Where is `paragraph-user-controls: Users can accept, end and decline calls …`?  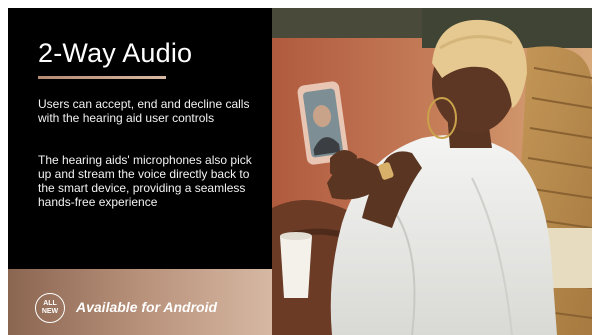 paragraph-user-controls: Users can accept, end and decline calls … is located at coordinates (144, 111).